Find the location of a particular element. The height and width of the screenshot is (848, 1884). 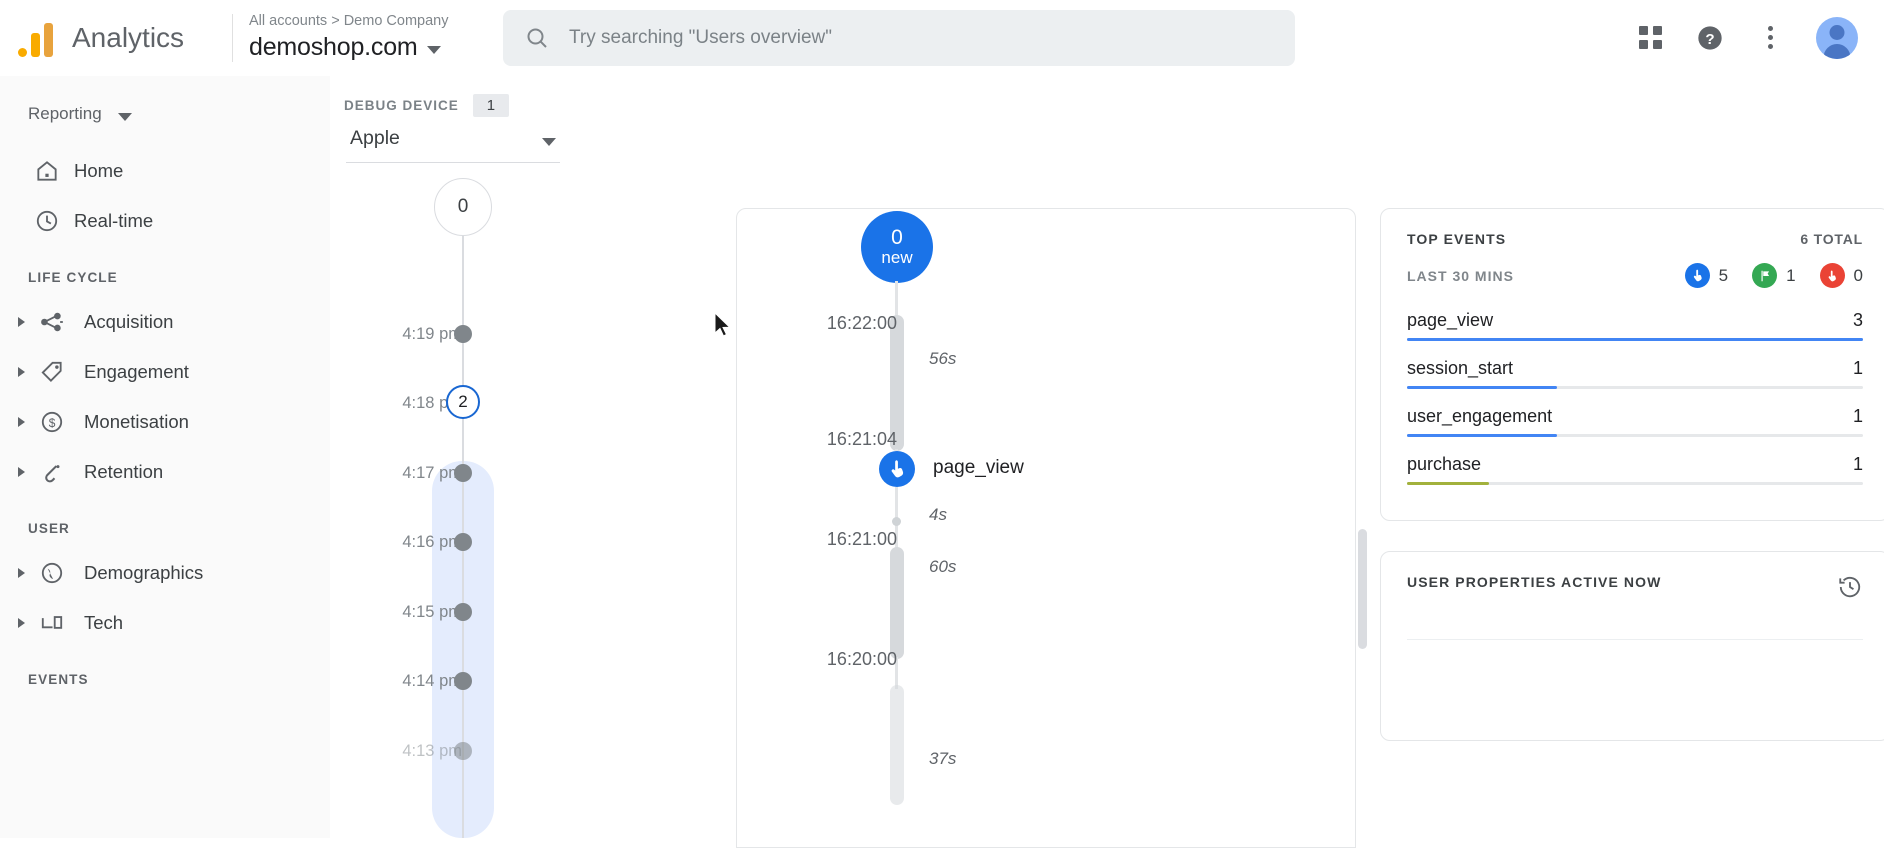

sidebar-item-engagement: Engagement is located at coordinates (165, 372).